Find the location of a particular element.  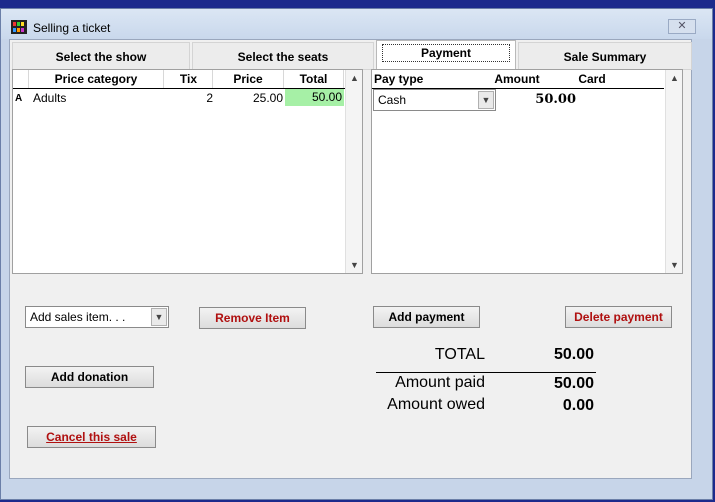

close-icon: ✕ is located at coordinates (682, 26).